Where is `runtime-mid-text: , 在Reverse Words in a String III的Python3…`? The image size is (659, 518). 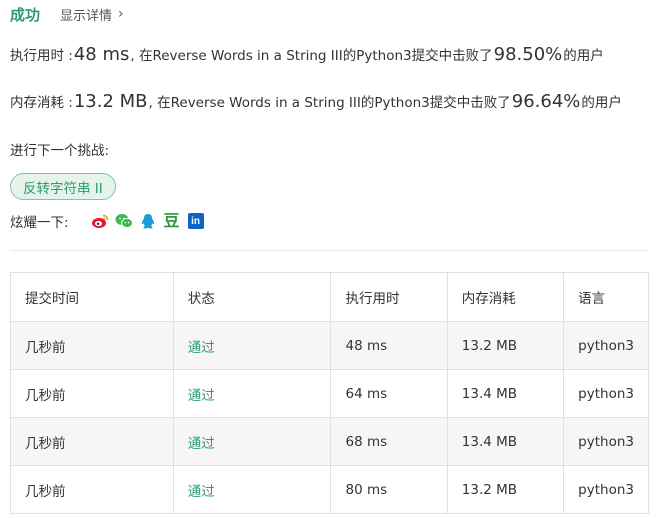 runtime-mid-text: , 在Reverse Words in a String III的Python3… is located at coordinates (311, 56).